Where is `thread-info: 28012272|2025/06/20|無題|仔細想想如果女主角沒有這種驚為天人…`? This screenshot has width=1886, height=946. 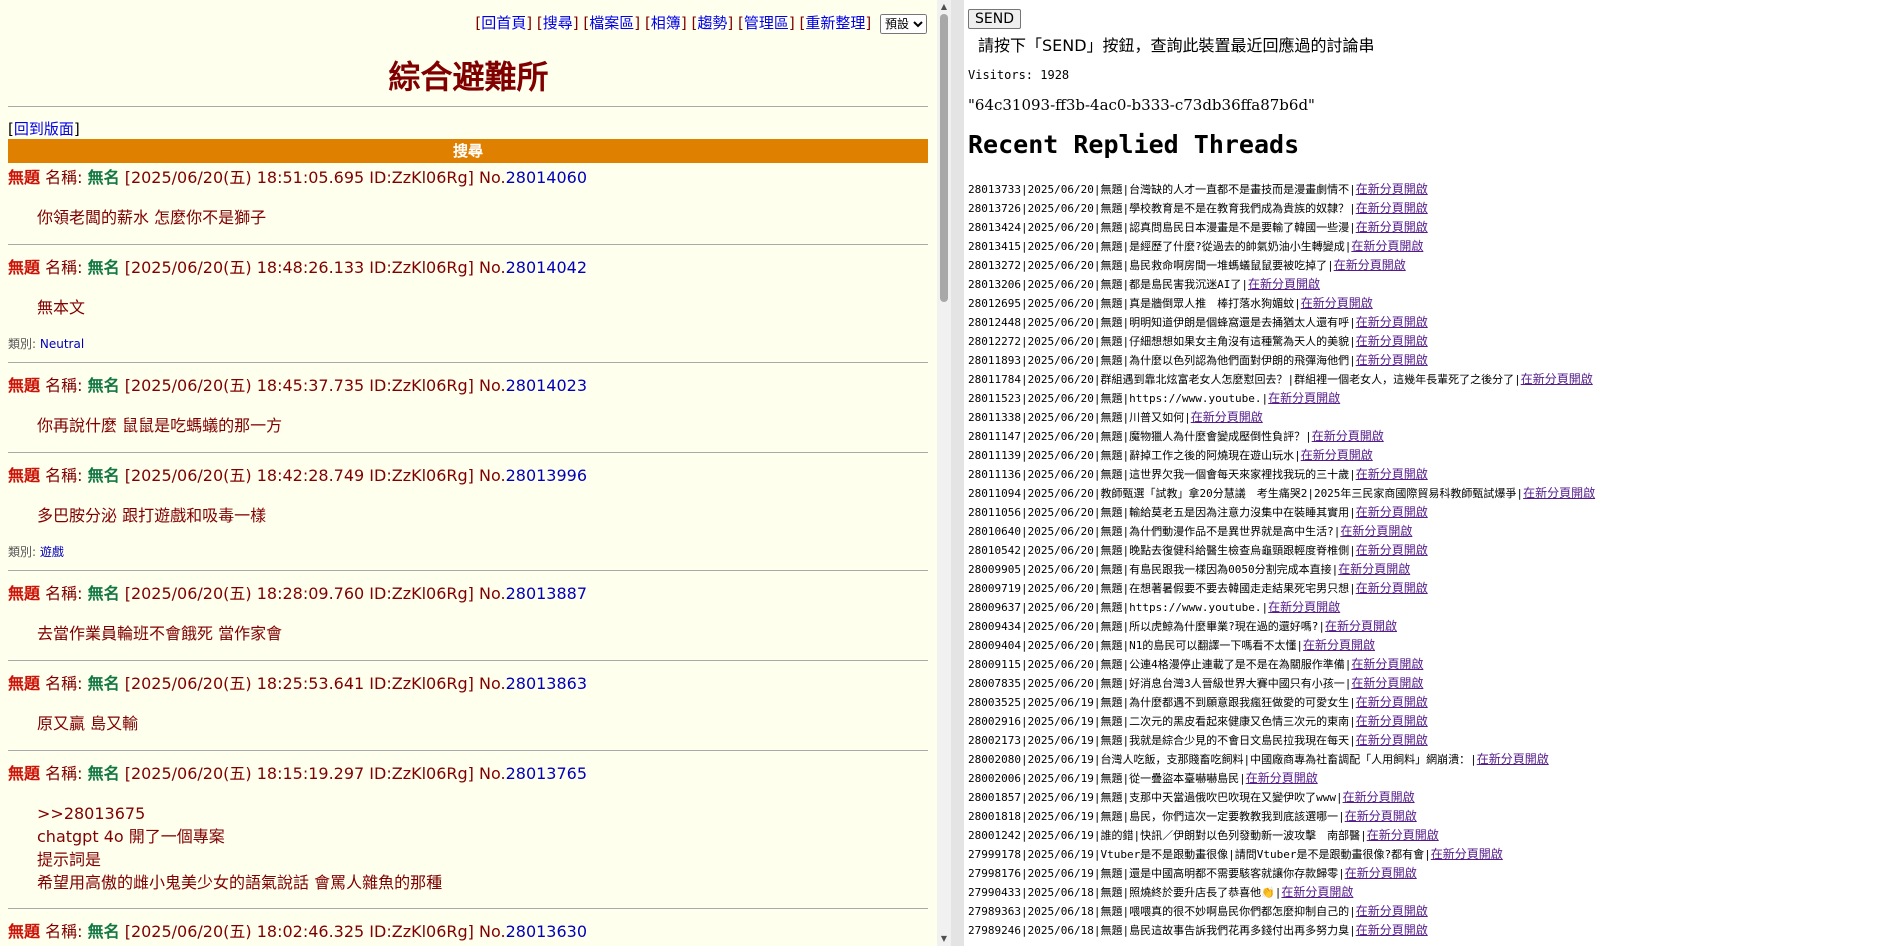 thread-info: 28012272|2025/06/20|無題|仔細想想如果女主角沒有這種驚為天人… is located at coordinates (1162, 341).